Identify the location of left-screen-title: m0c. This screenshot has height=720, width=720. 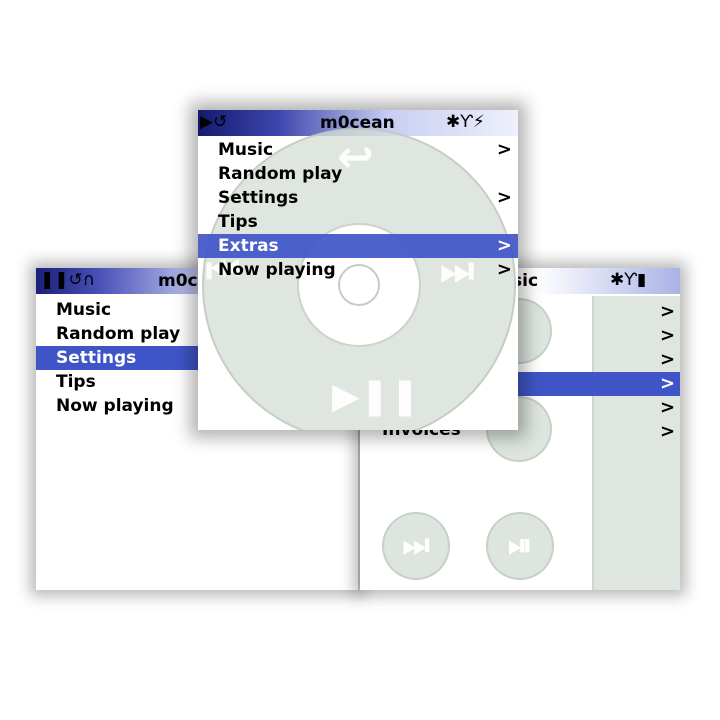
(178, 281).